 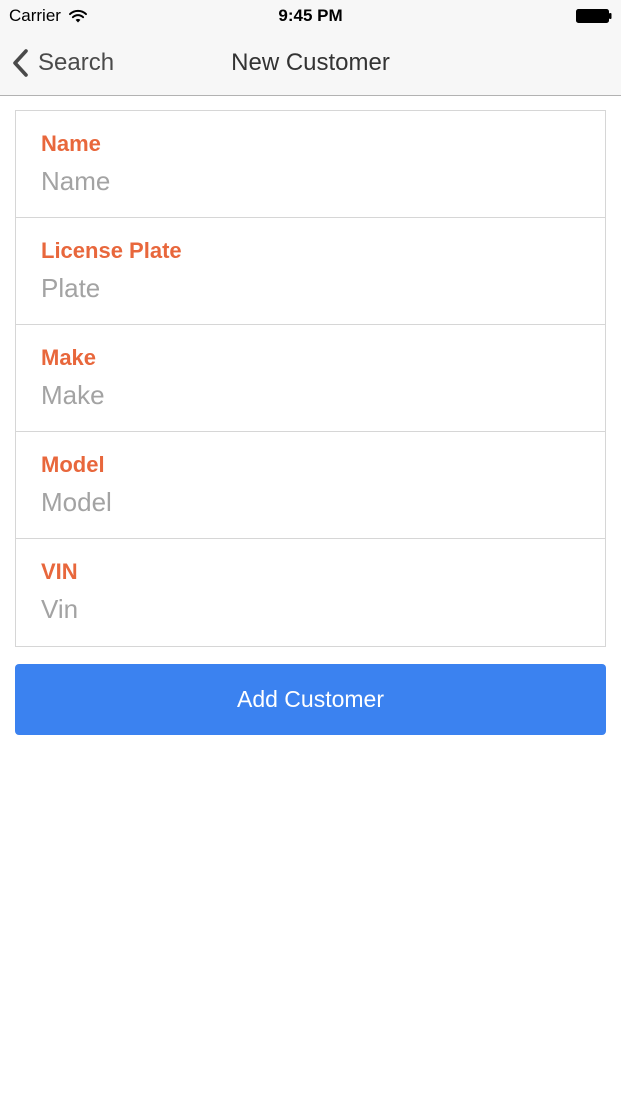 What do you see at coordinates (71, 143) in the screenshot?
I see `name-field-label: Name` at bounding box center [71, 143].